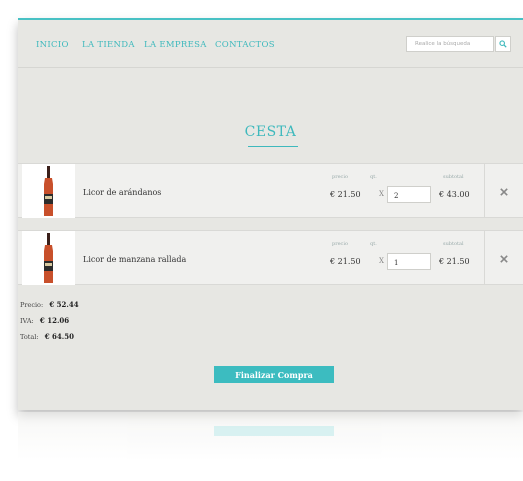 The width and height of the screenshot is (523, 481). I want to click on iva-summary: IVA: € 12.06, so click(44, 320).